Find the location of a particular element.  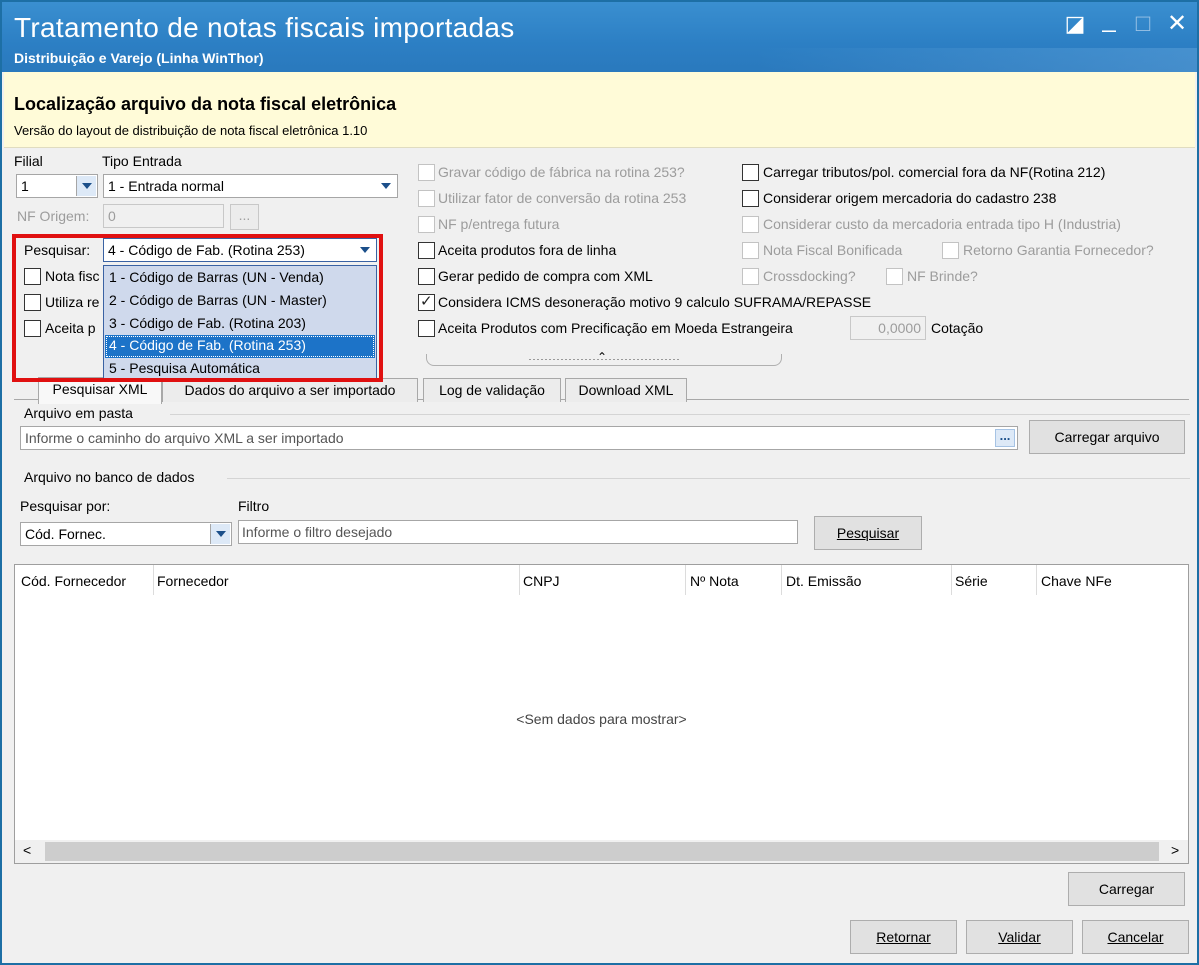

pesquisar-button: Pesquisar is located at coordinates (868, 533).